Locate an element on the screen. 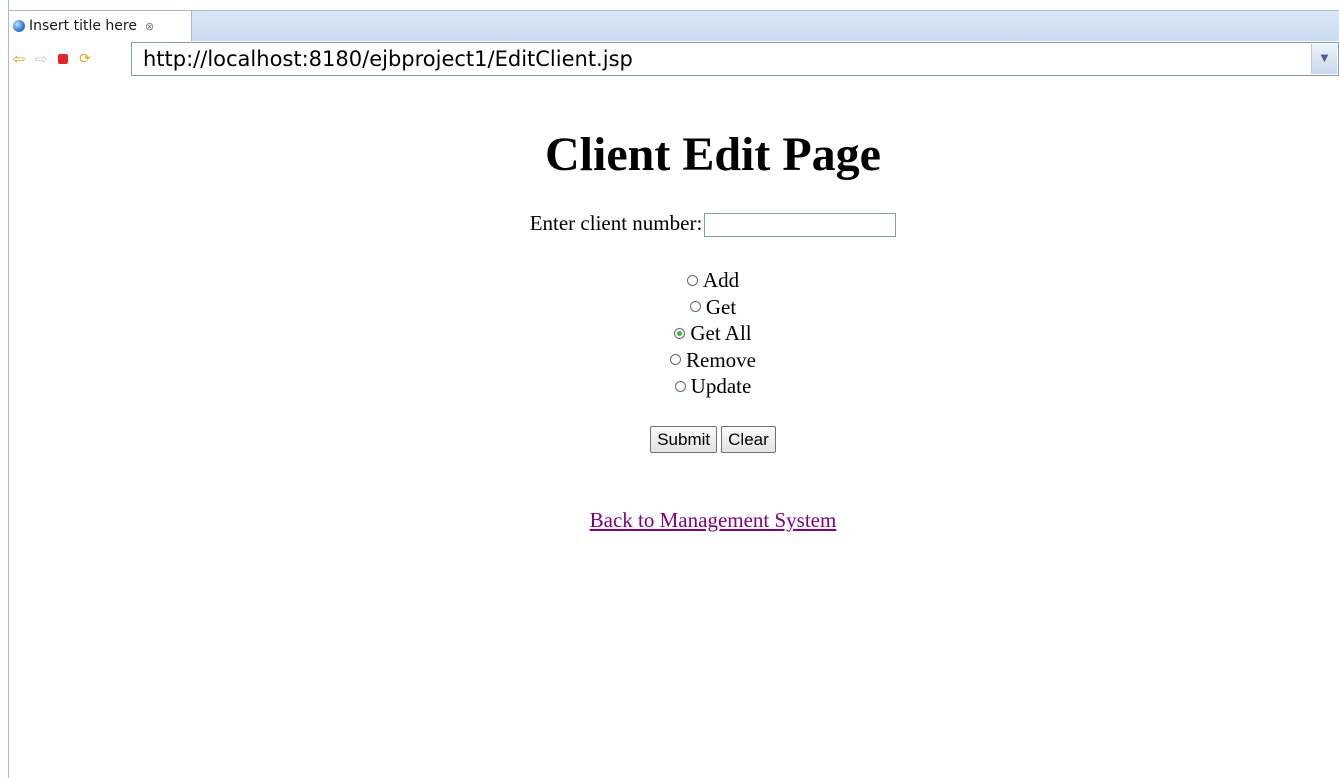 This screenshot has width=1339, height=778. forward-arrow-icon: ⇨ is located at coordinates (41, 59).